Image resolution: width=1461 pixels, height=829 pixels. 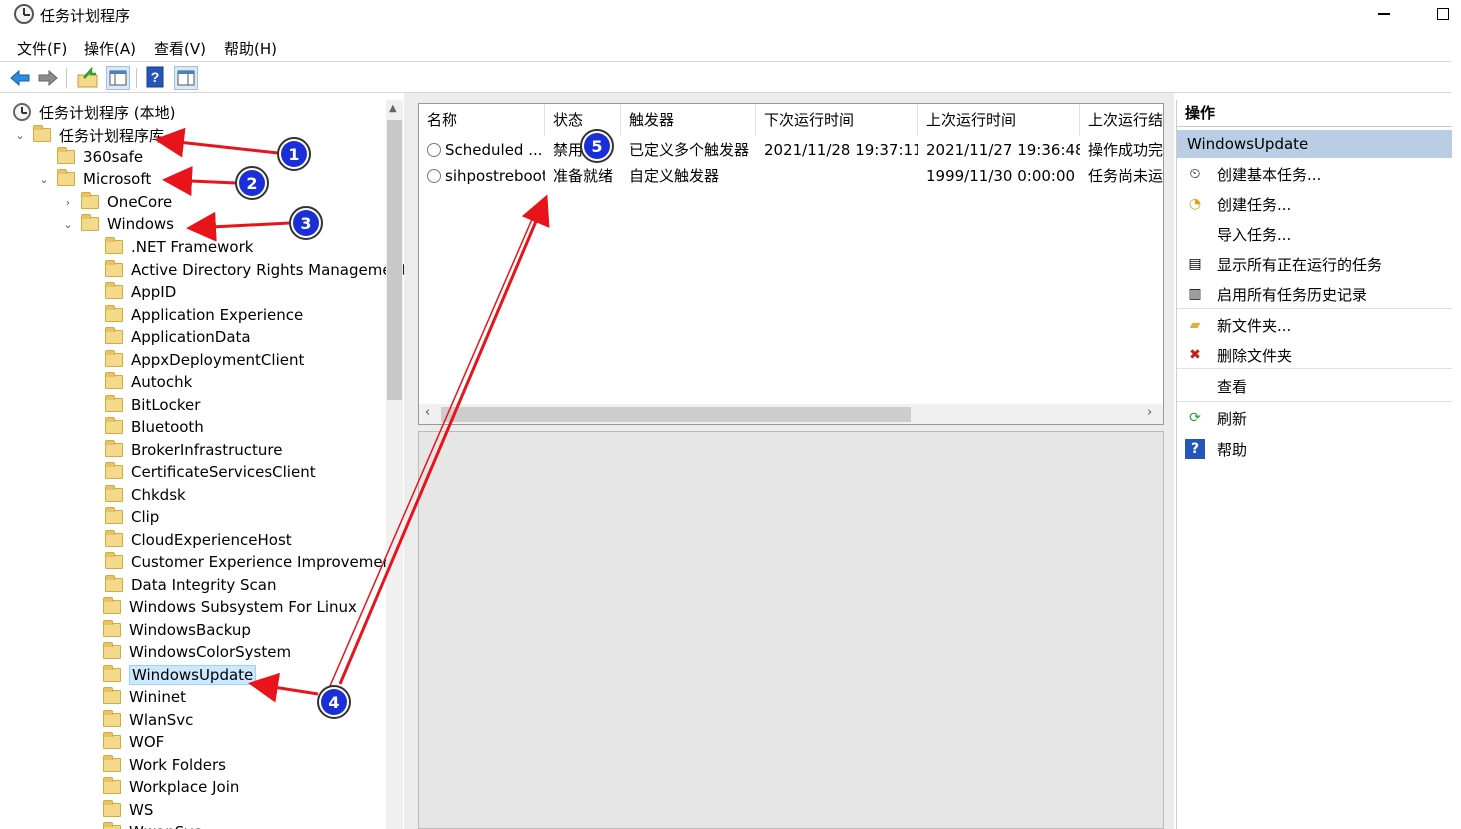 I want to click on tree-item-windowsbackup: WindowsBackup, so click(x=177, y=630).